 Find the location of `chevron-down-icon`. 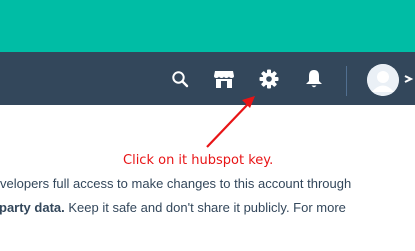

chevron-down-icon is located at coordinates (409, 79).